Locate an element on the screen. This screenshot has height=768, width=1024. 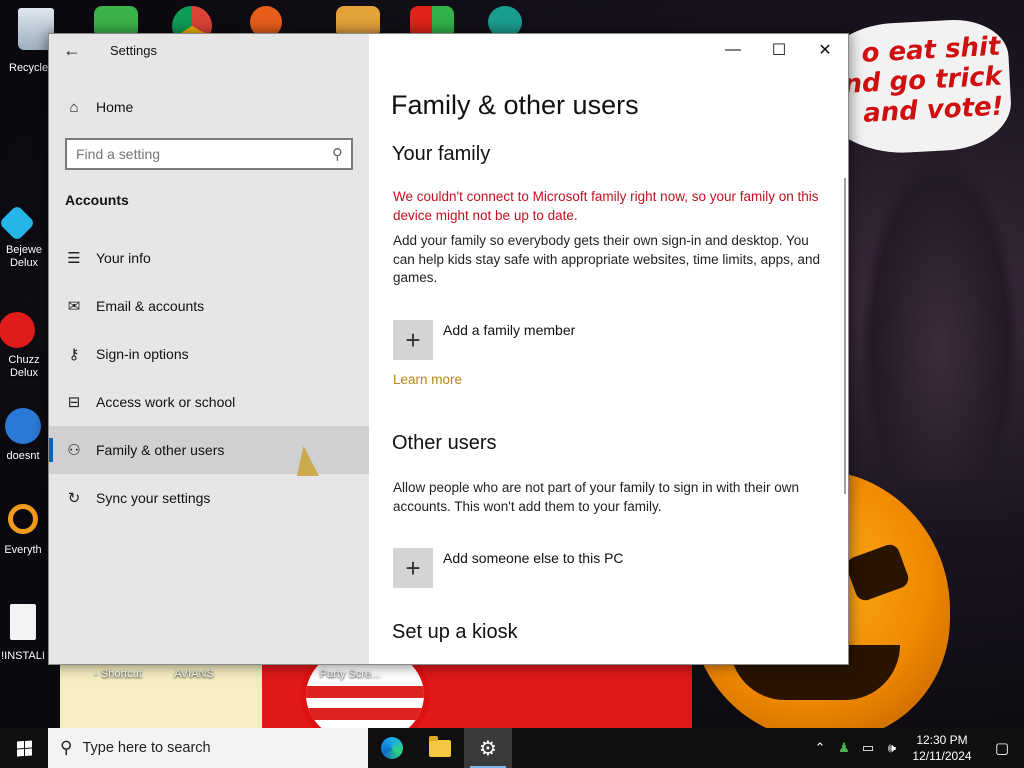
sidebar-item-label: Sign-in options is located at coordinates (142, 354).